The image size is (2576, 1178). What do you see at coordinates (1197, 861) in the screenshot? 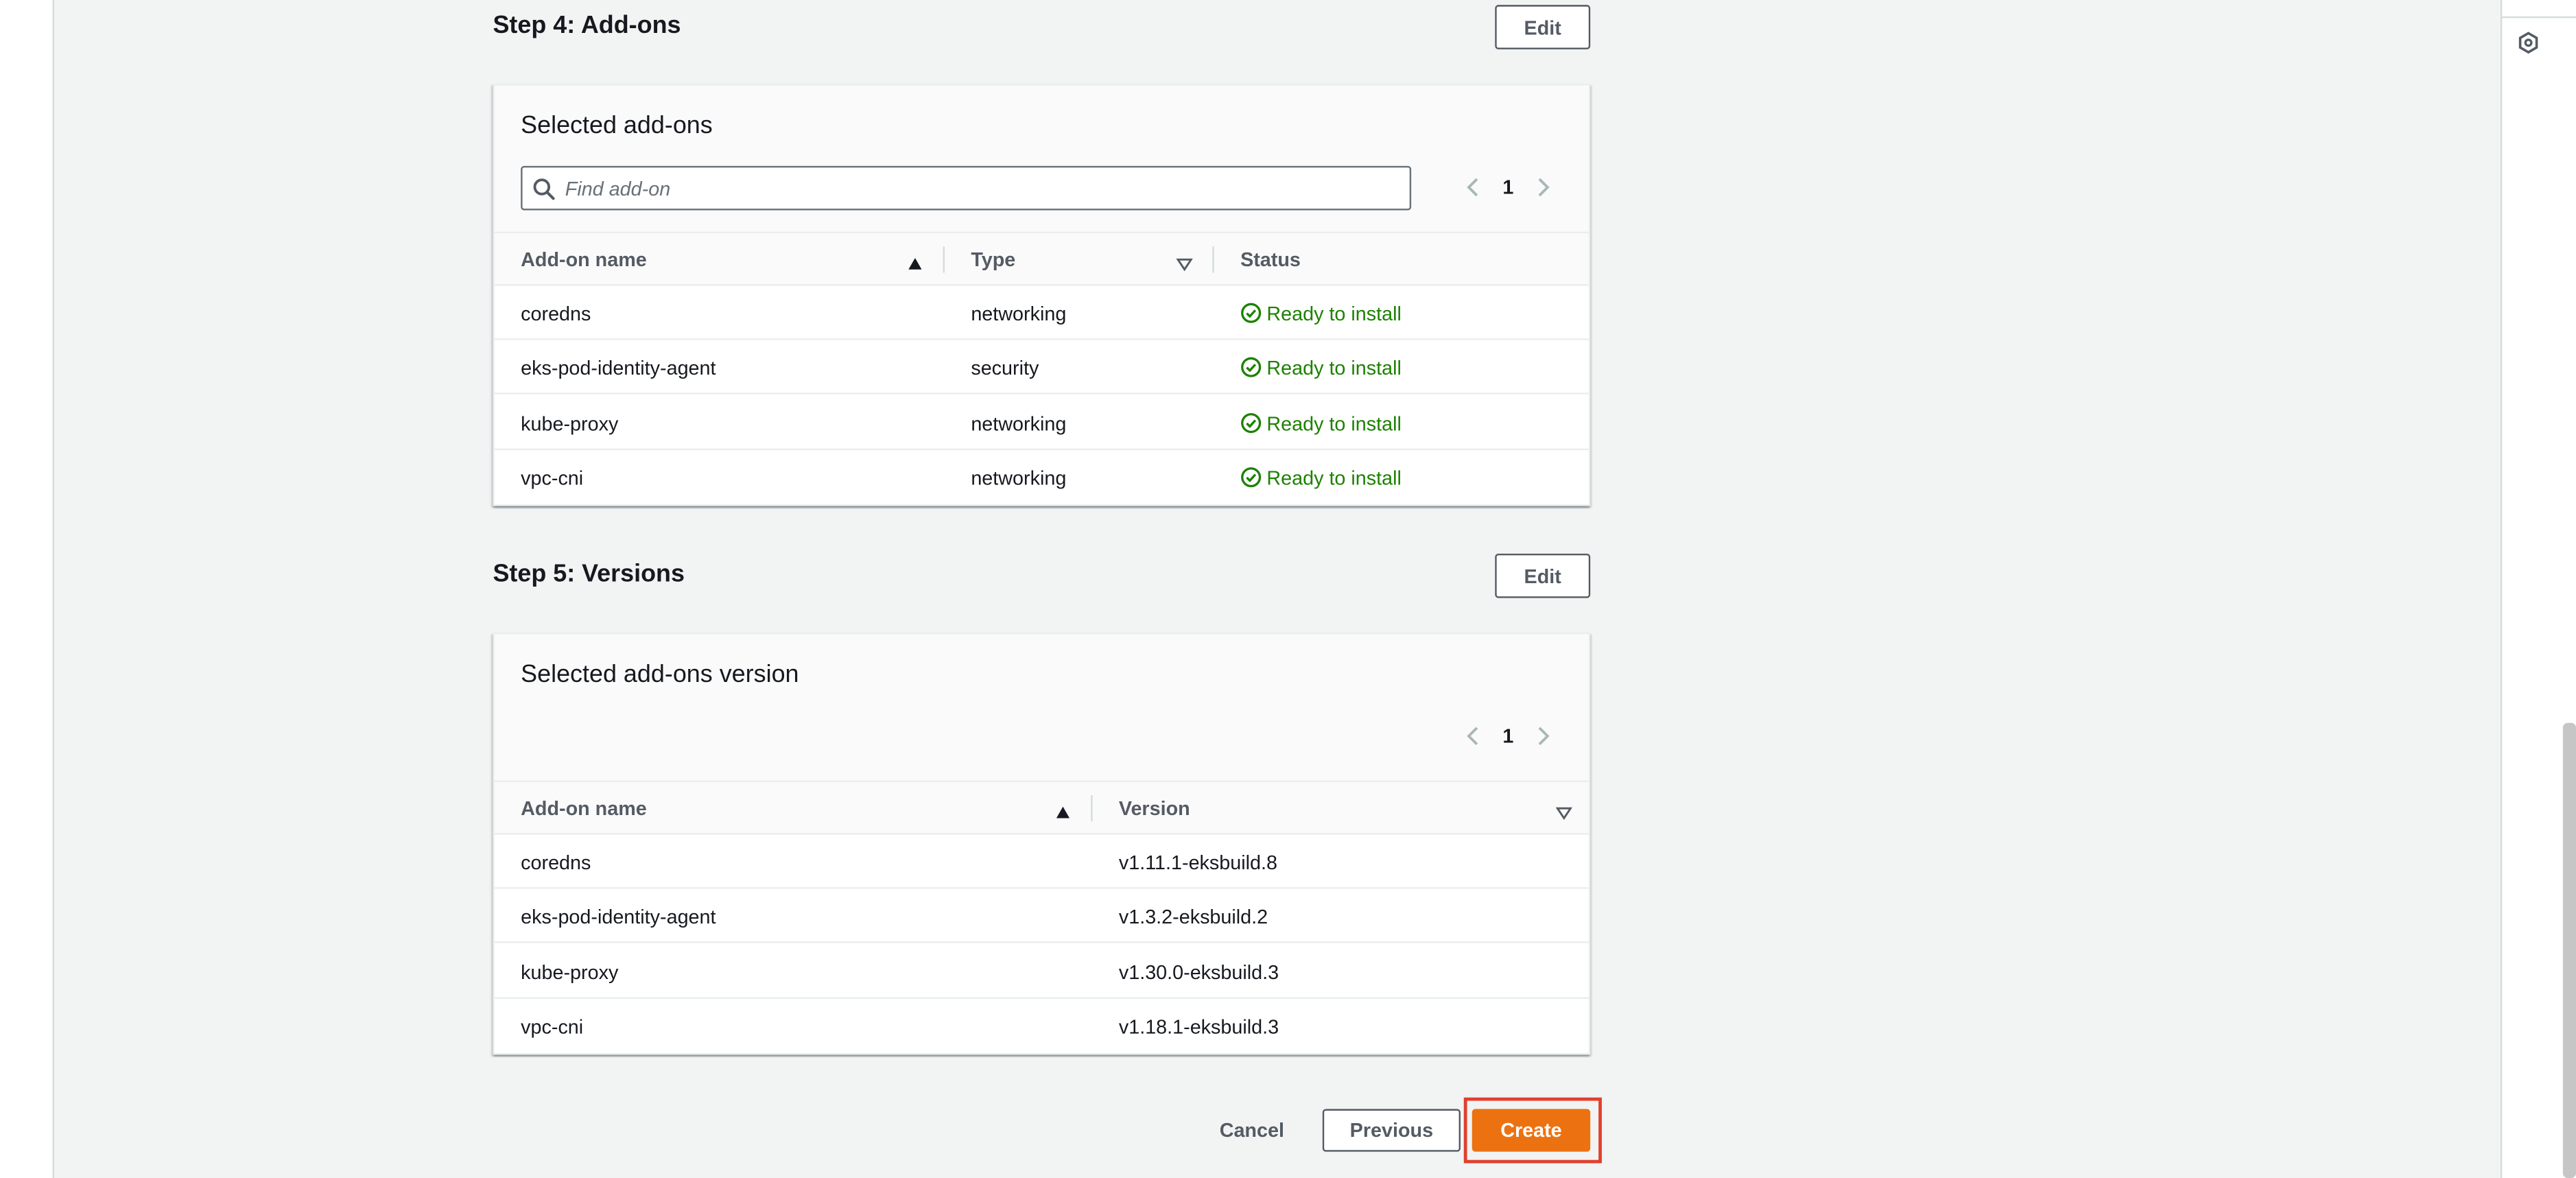
I see `addon-version-cell: v1.11.1-eksbuild.8` at bounding box center [1197, 861].